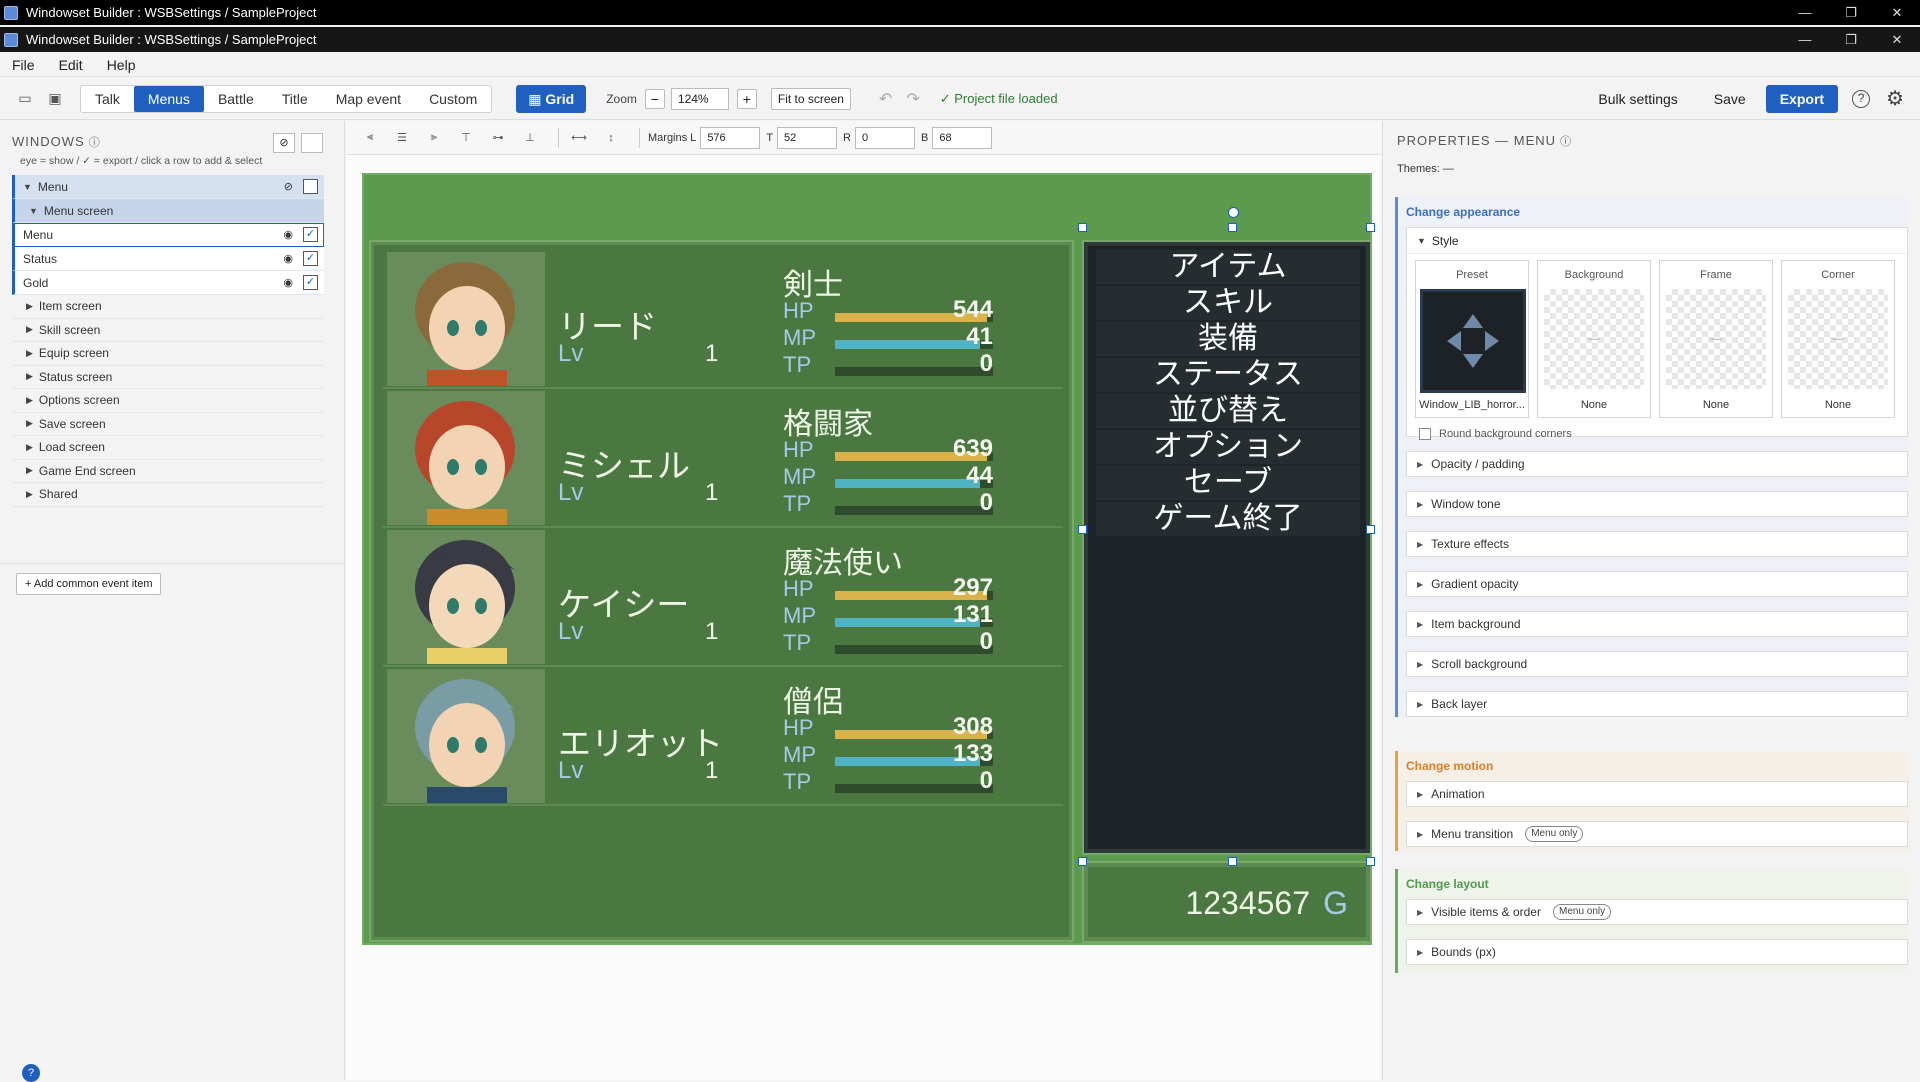 The width and height of the screenshot is (1920, 1082). What do you see at coordinates (1228, 483) in the screenshot?
I see `menu-command: セーブ` at bounding box center [1228, 483].